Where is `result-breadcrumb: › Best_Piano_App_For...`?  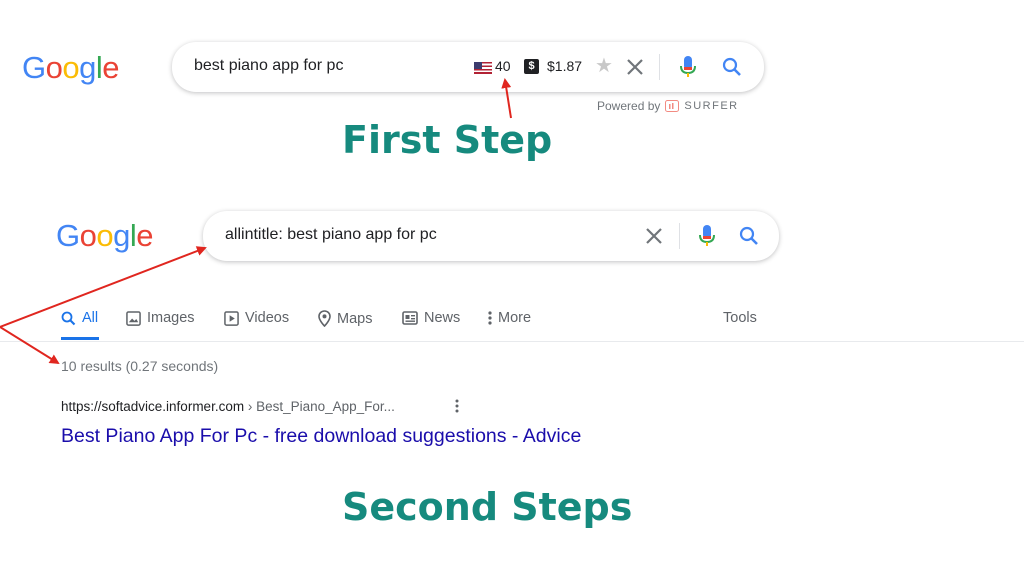 result-breadcrumb: › Best_Piano_App_For... is located at coordinates (319, 406).